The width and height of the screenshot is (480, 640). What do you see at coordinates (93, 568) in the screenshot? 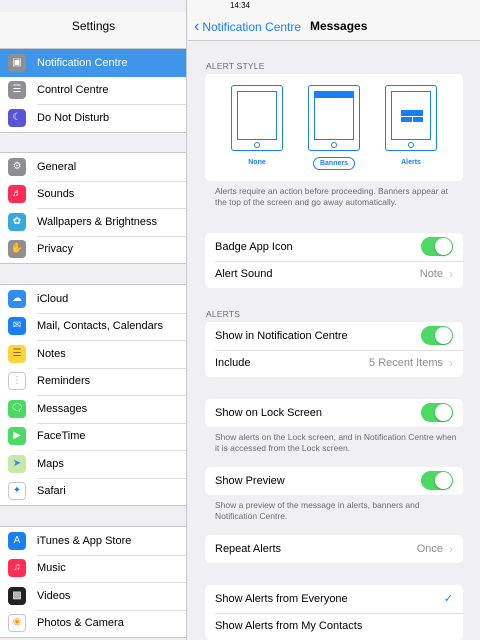
I see `sidebar-item-music: ♫ Music` at bounding box center [93, 568].